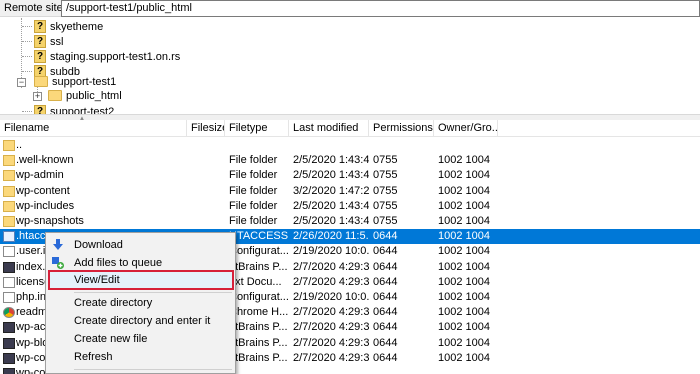  What do you see at coordinates (468, 370) in the screenshot?
I see `cell-owner` at bounding box center [468, 370].